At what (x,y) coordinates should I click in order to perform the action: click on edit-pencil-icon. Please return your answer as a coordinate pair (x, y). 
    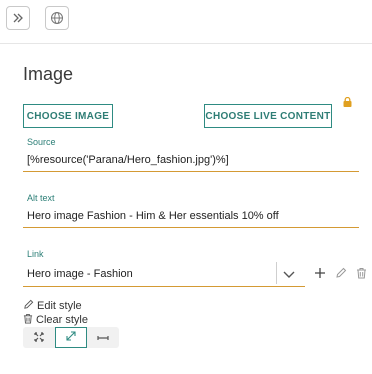
    Looking at the image, I should click on (341, 275).